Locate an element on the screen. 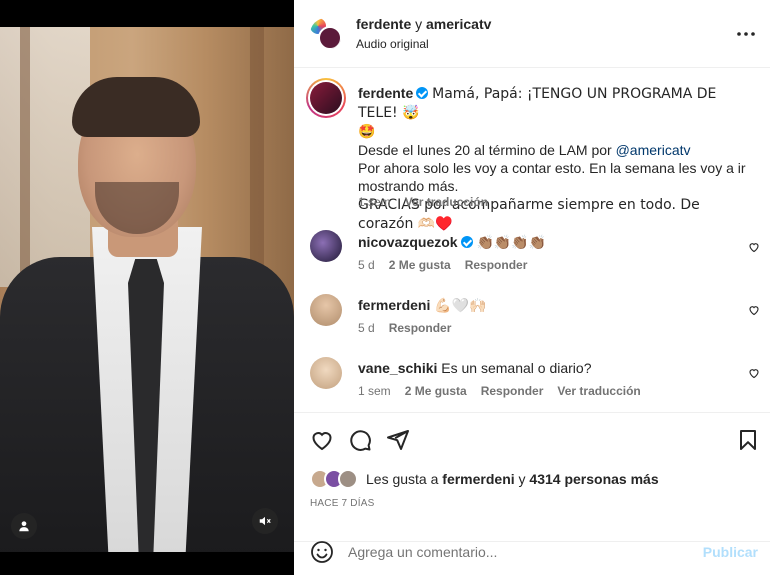 The height and width of the screenshot is (575, 770). comment-body: Es un semanal o diario? is located at coordinates (516, 368).